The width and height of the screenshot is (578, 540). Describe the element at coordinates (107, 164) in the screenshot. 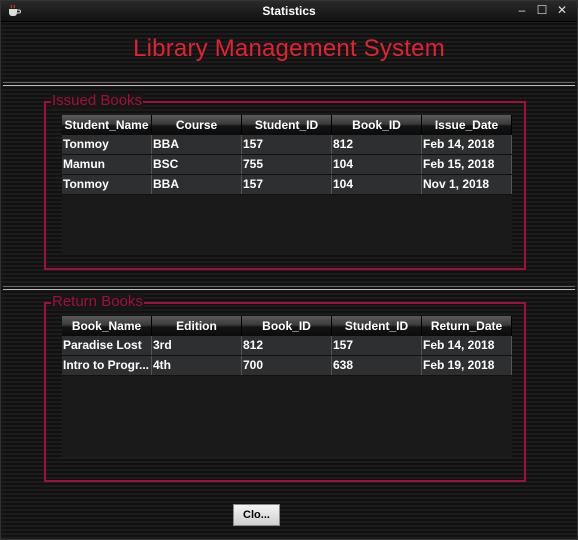

I see `table-cell: Mamun` at that location.